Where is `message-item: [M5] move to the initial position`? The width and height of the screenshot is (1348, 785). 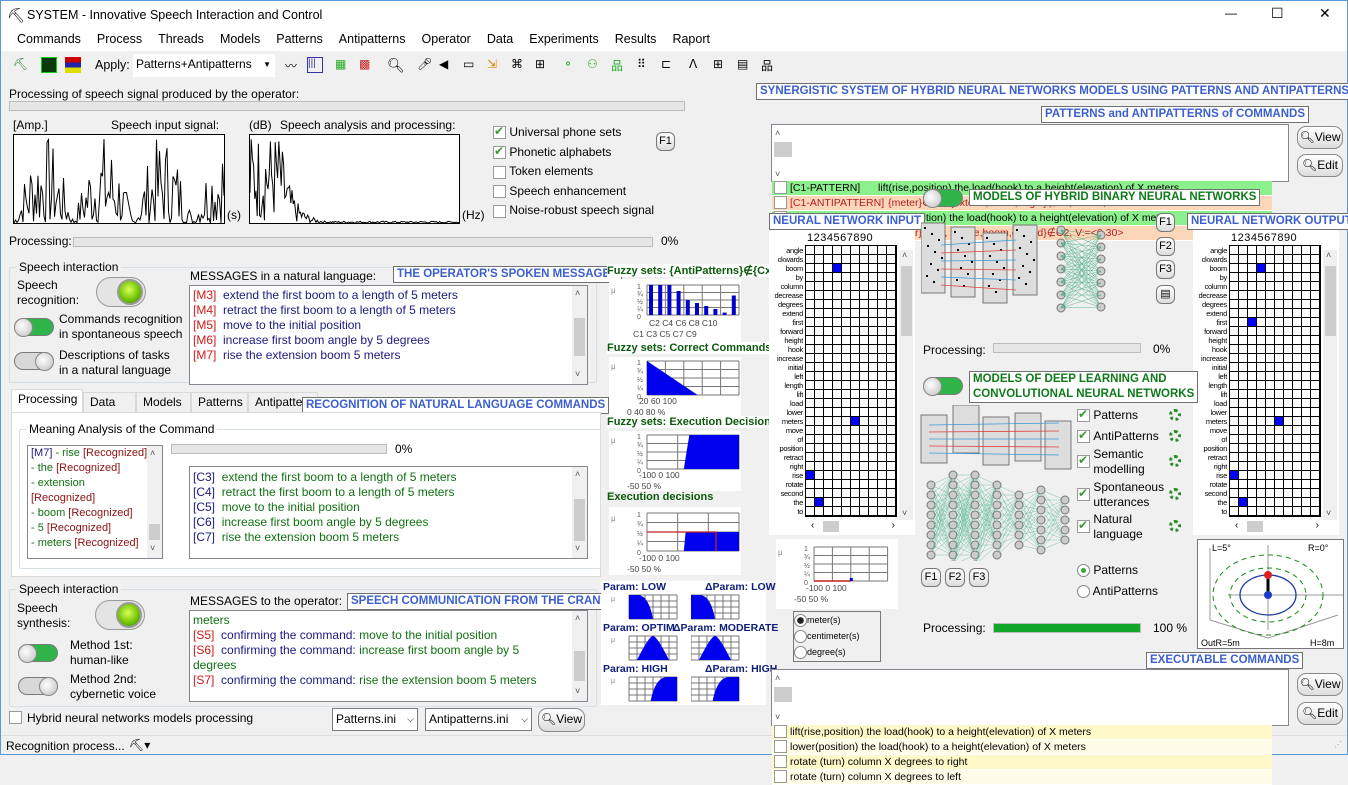
message-item: [M5] move to the initial position is located at coordinates (388, 325).